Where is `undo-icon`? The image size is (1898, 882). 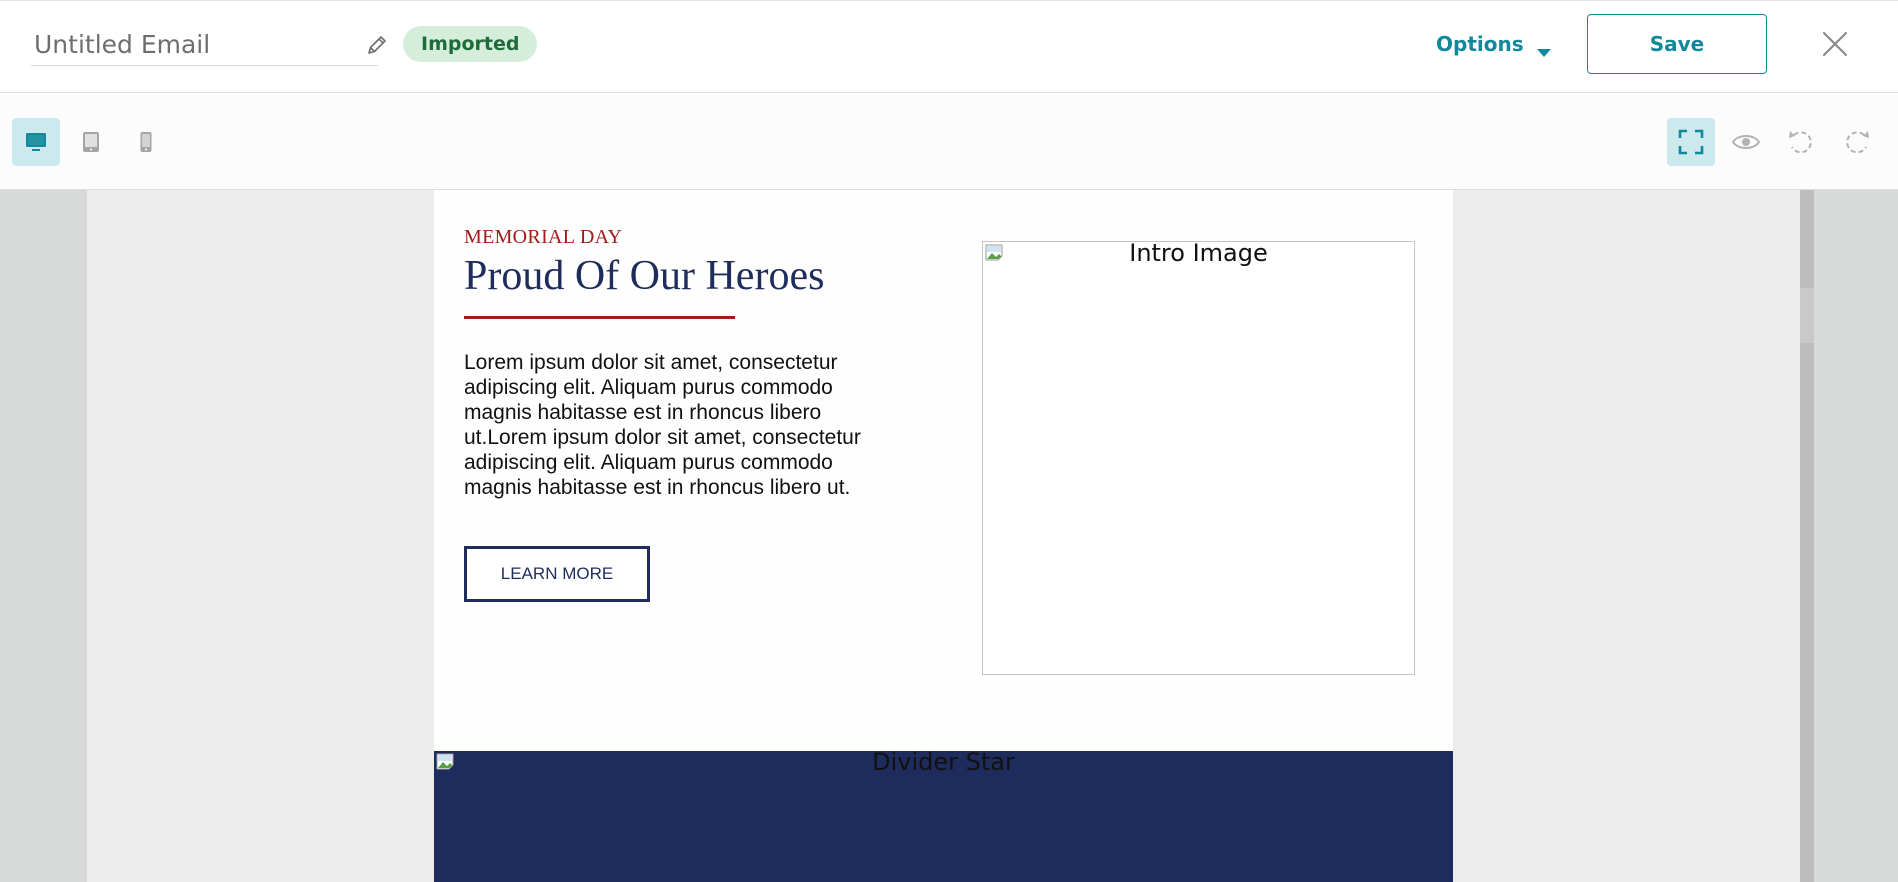 undo-icon is located at coordinates (1801, 142).